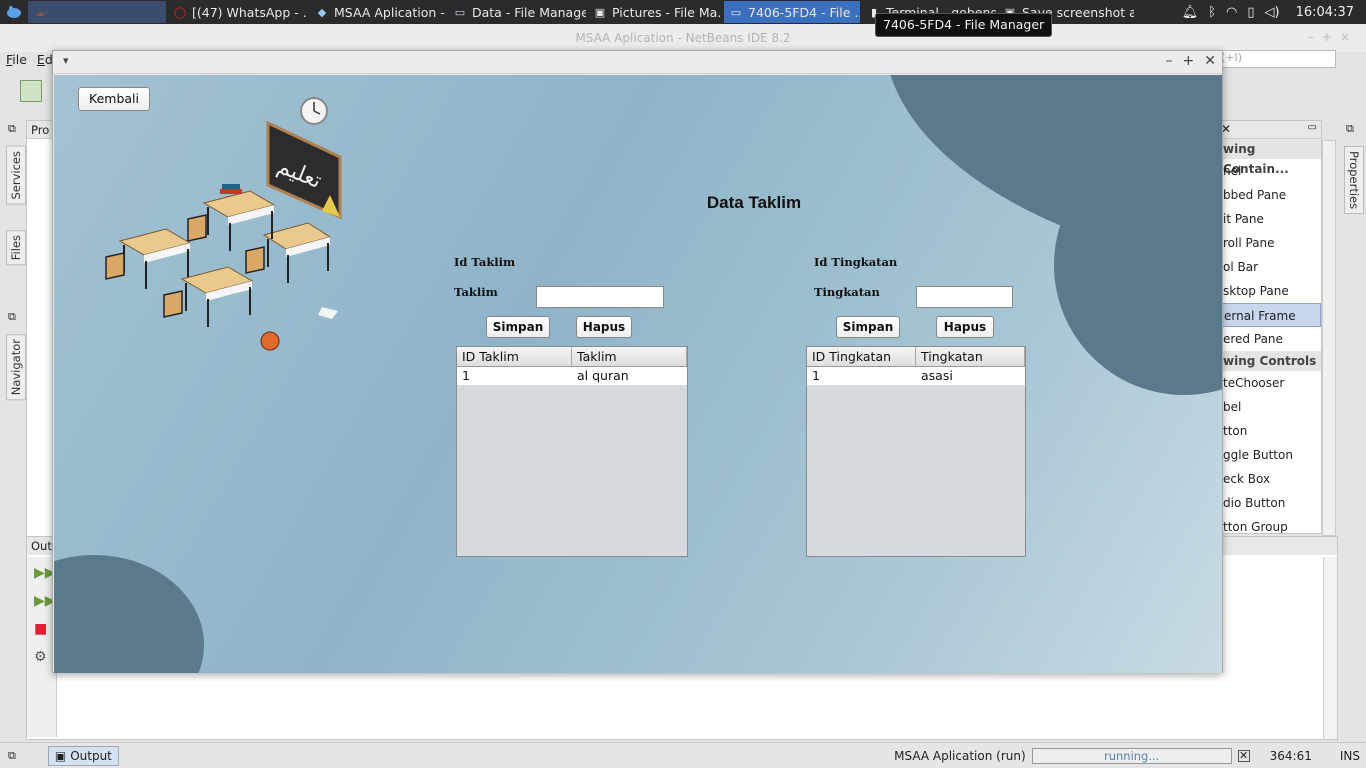 The width and height of the screenshot is (1366, 768). Describe the element at coordinates (45, 573) in the screenshot. I see `rerun-icon: ▶▶` at that location.